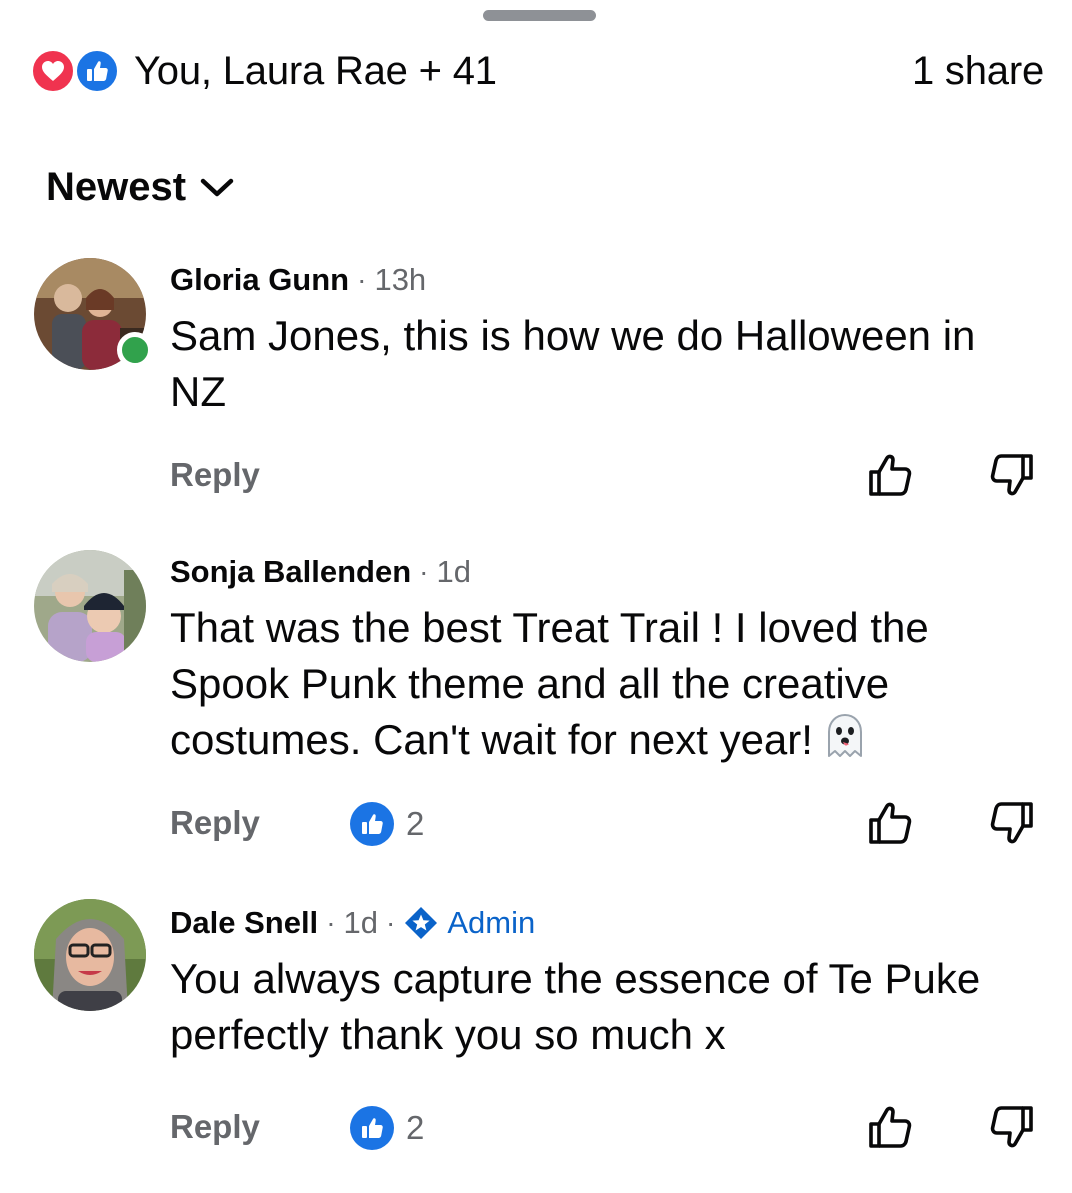 The width and height of the screenshot is (1072, 1193). Describe the element at coordinates (400, 280) in the screenshot. I see `timestamp: 13h` at that location.